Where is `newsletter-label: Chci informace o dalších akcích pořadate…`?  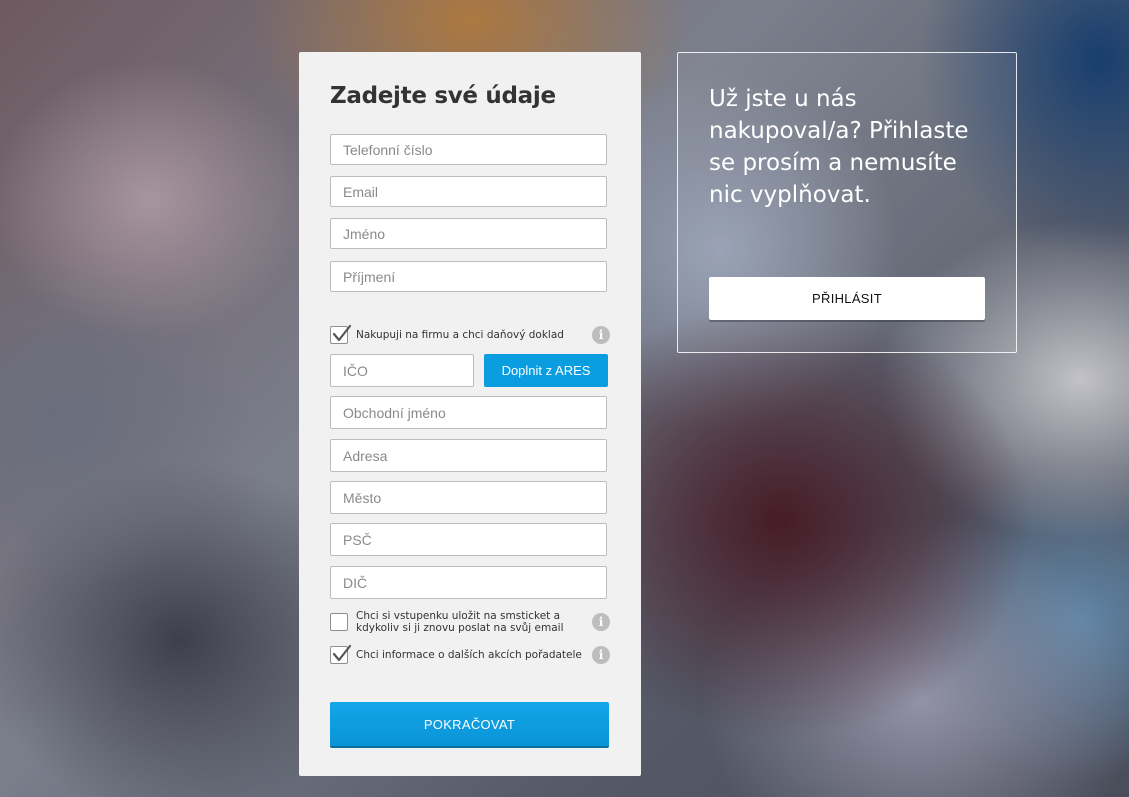 newsletter-label: Chci informace o dalších akcích pořadate… is located at coordinates (469, 655).